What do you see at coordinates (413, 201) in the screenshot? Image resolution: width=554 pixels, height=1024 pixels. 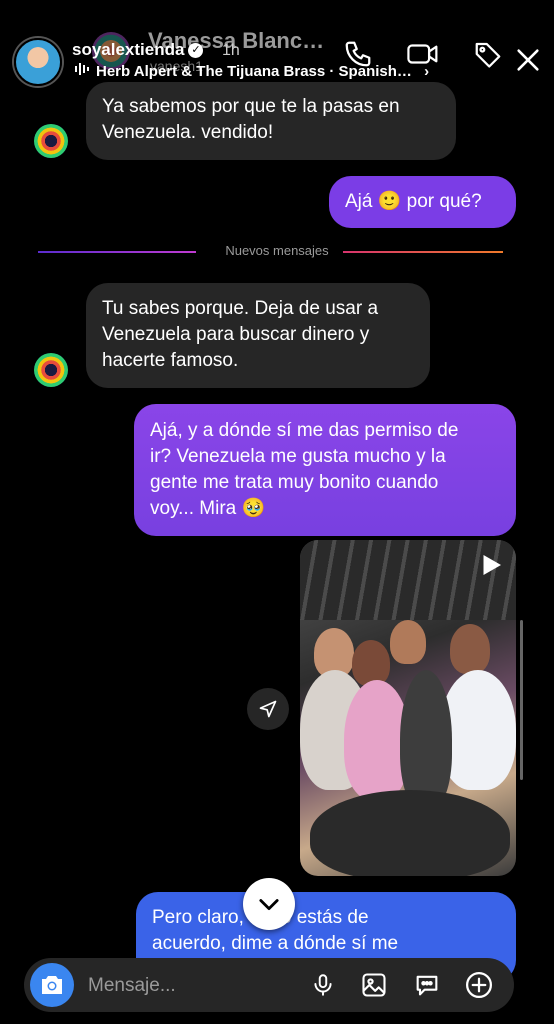 I see `message-line: Ajá 🙂 por qué?` at bounding box center [413, 201].